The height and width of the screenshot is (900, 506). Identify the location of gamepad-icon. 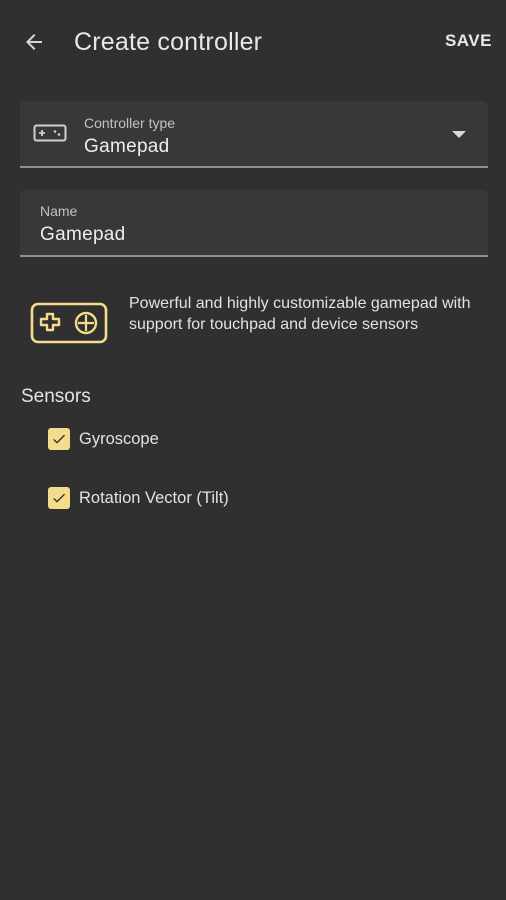
(50, 133).